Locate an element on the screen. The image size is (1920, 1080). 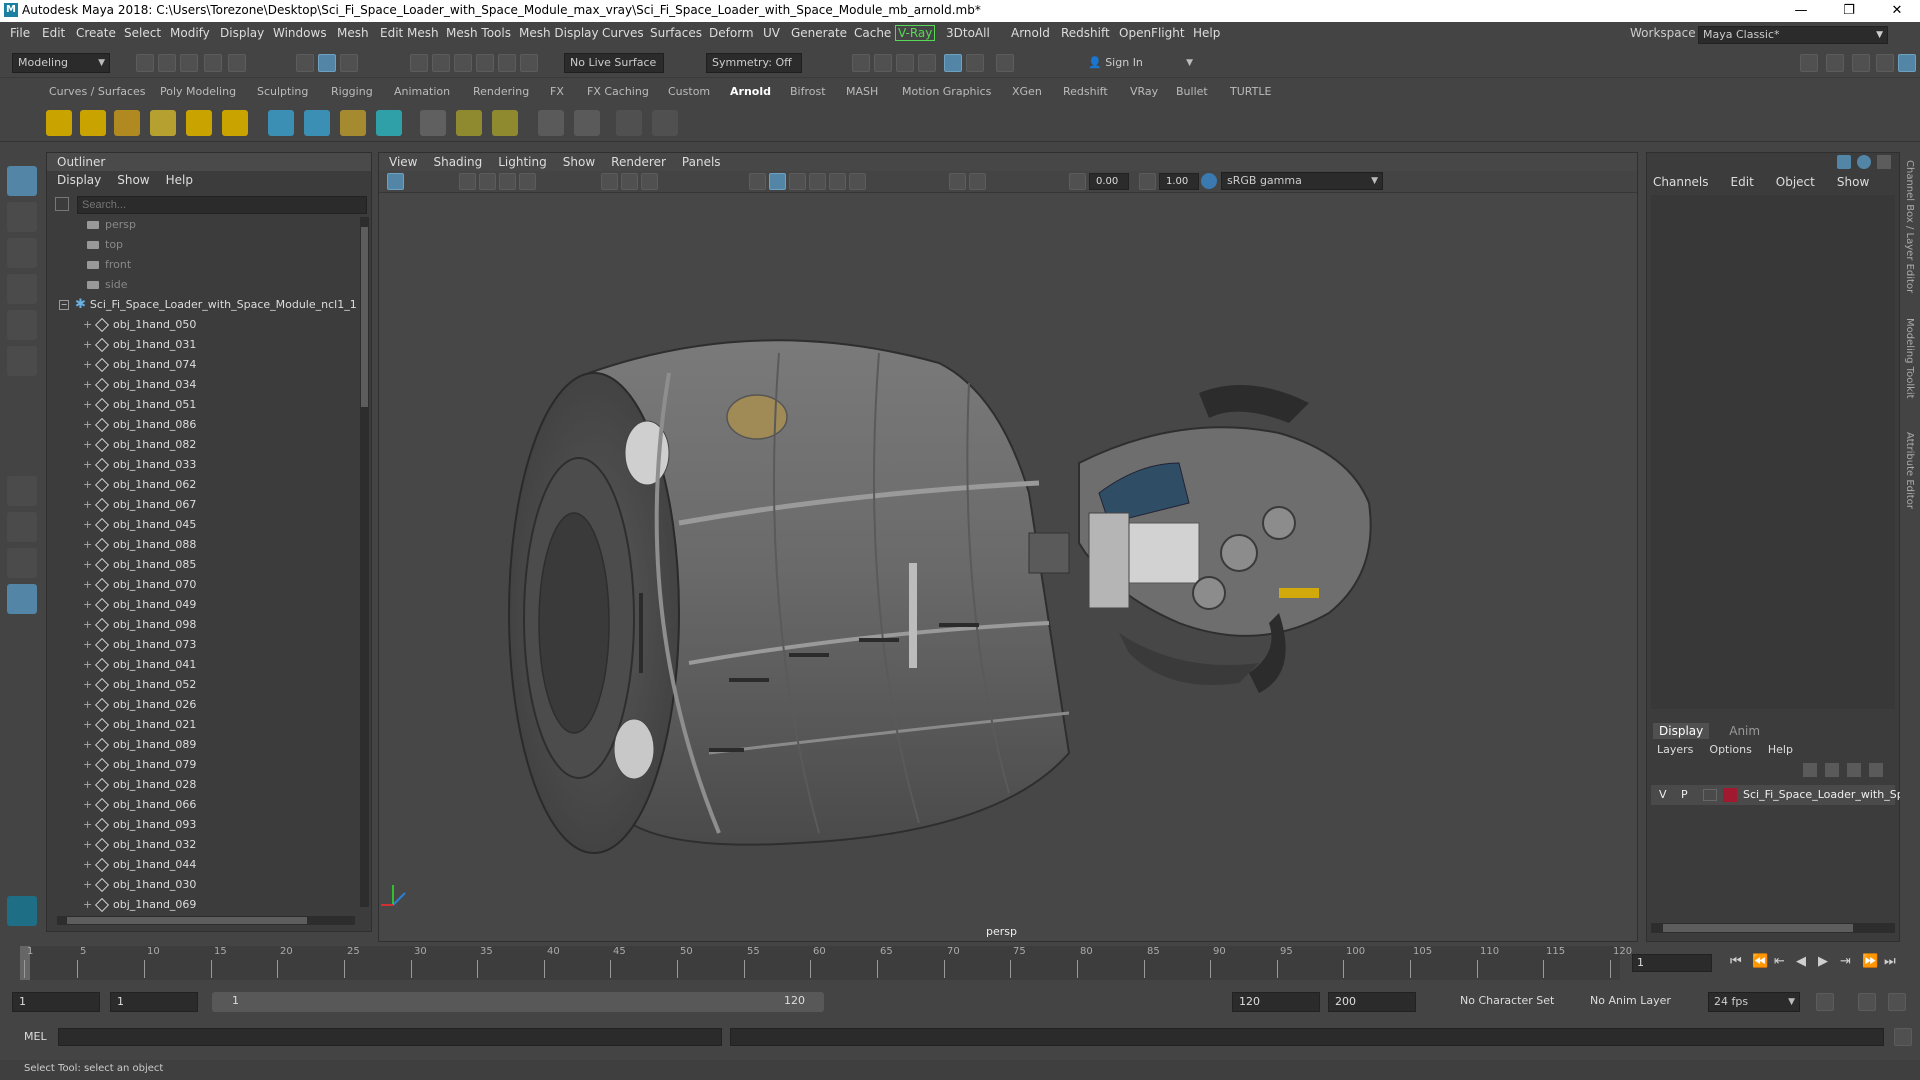
shelf-tab-mash: MASH is located at coordinates (862, 91).